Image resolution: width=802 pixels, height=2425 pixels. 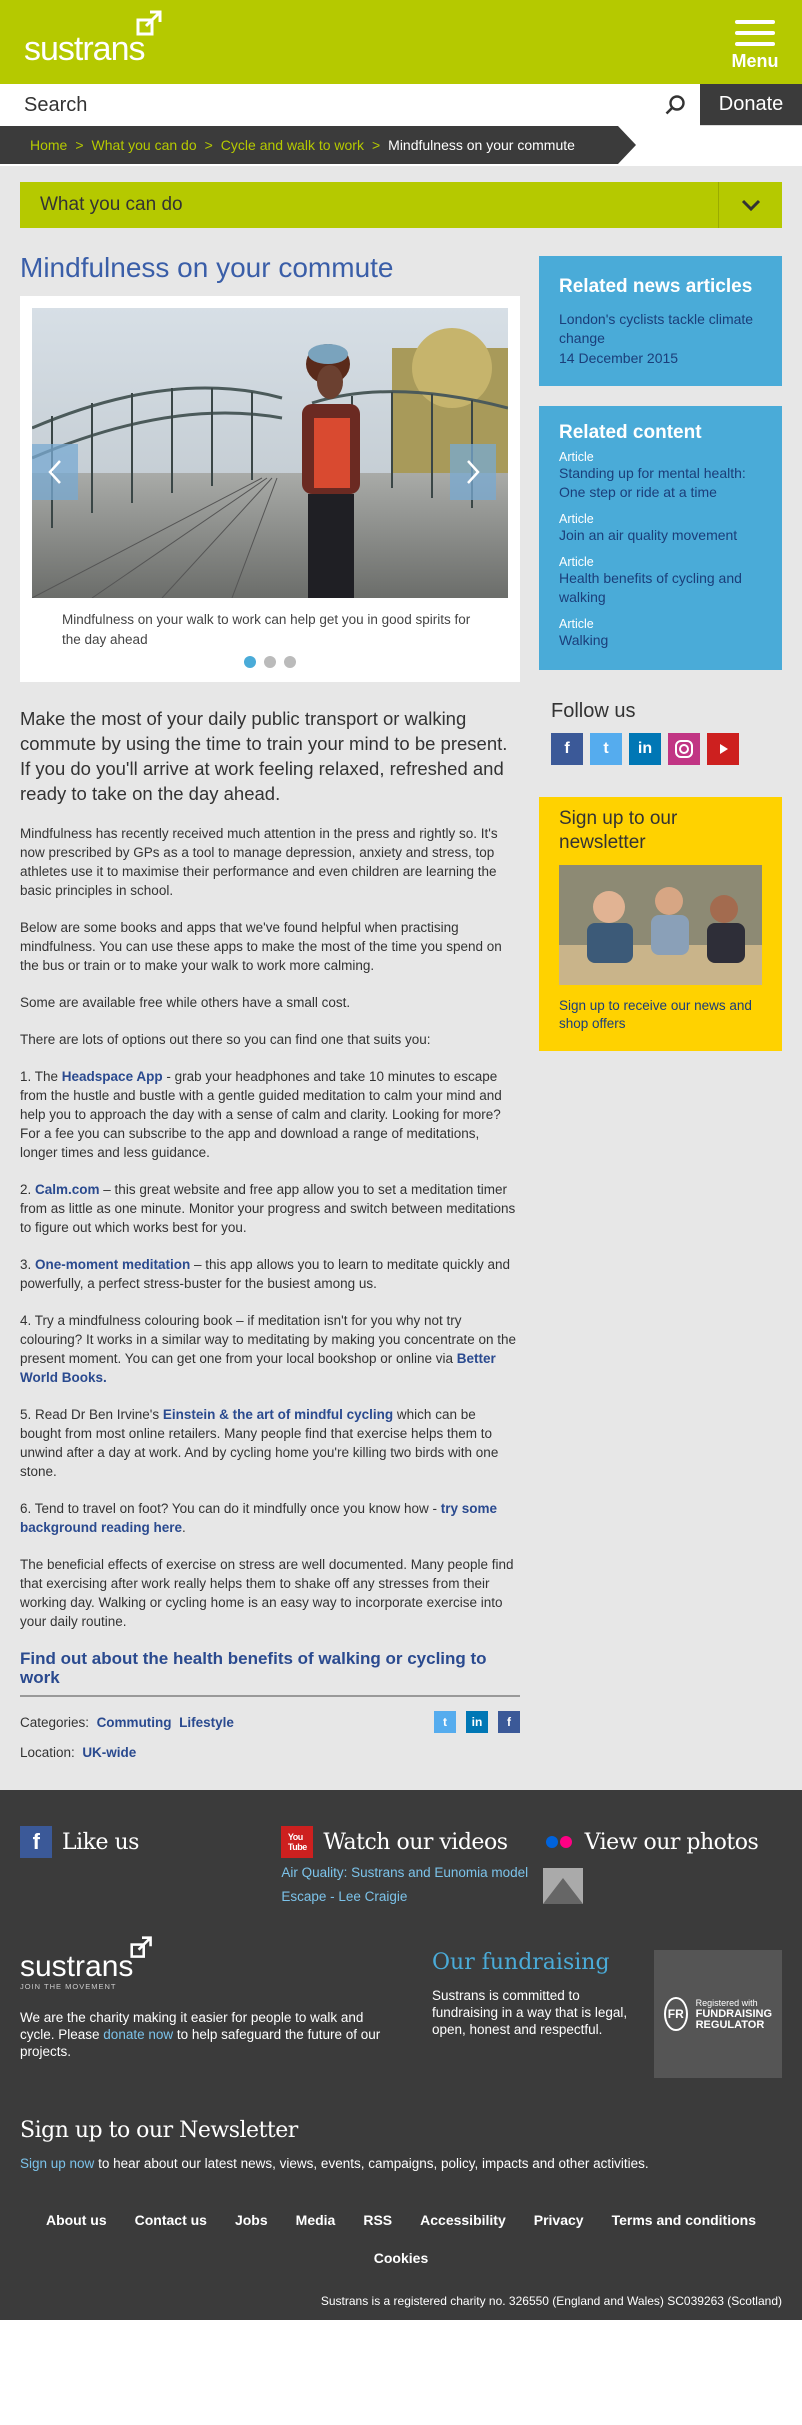 I want to click on chevron-down-icon, so click(x=750, y=205).